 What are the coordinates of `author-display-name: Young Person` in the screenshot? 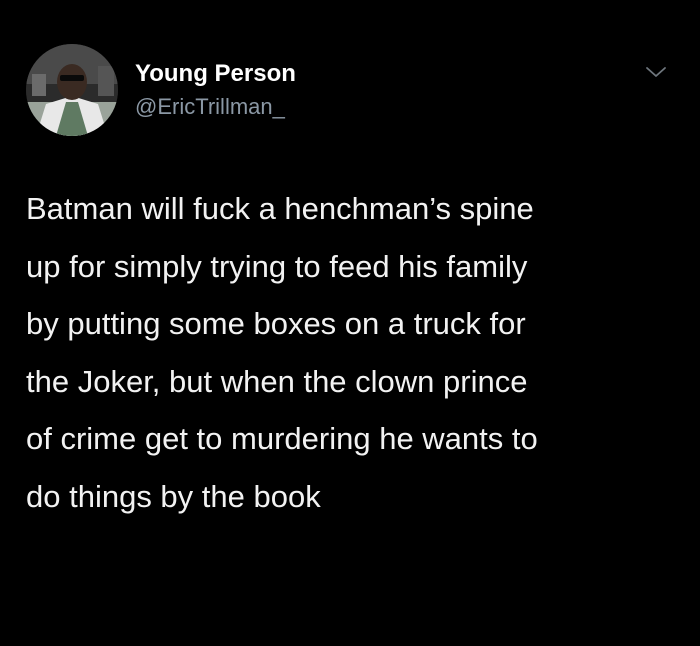 It's located at (215, 74).